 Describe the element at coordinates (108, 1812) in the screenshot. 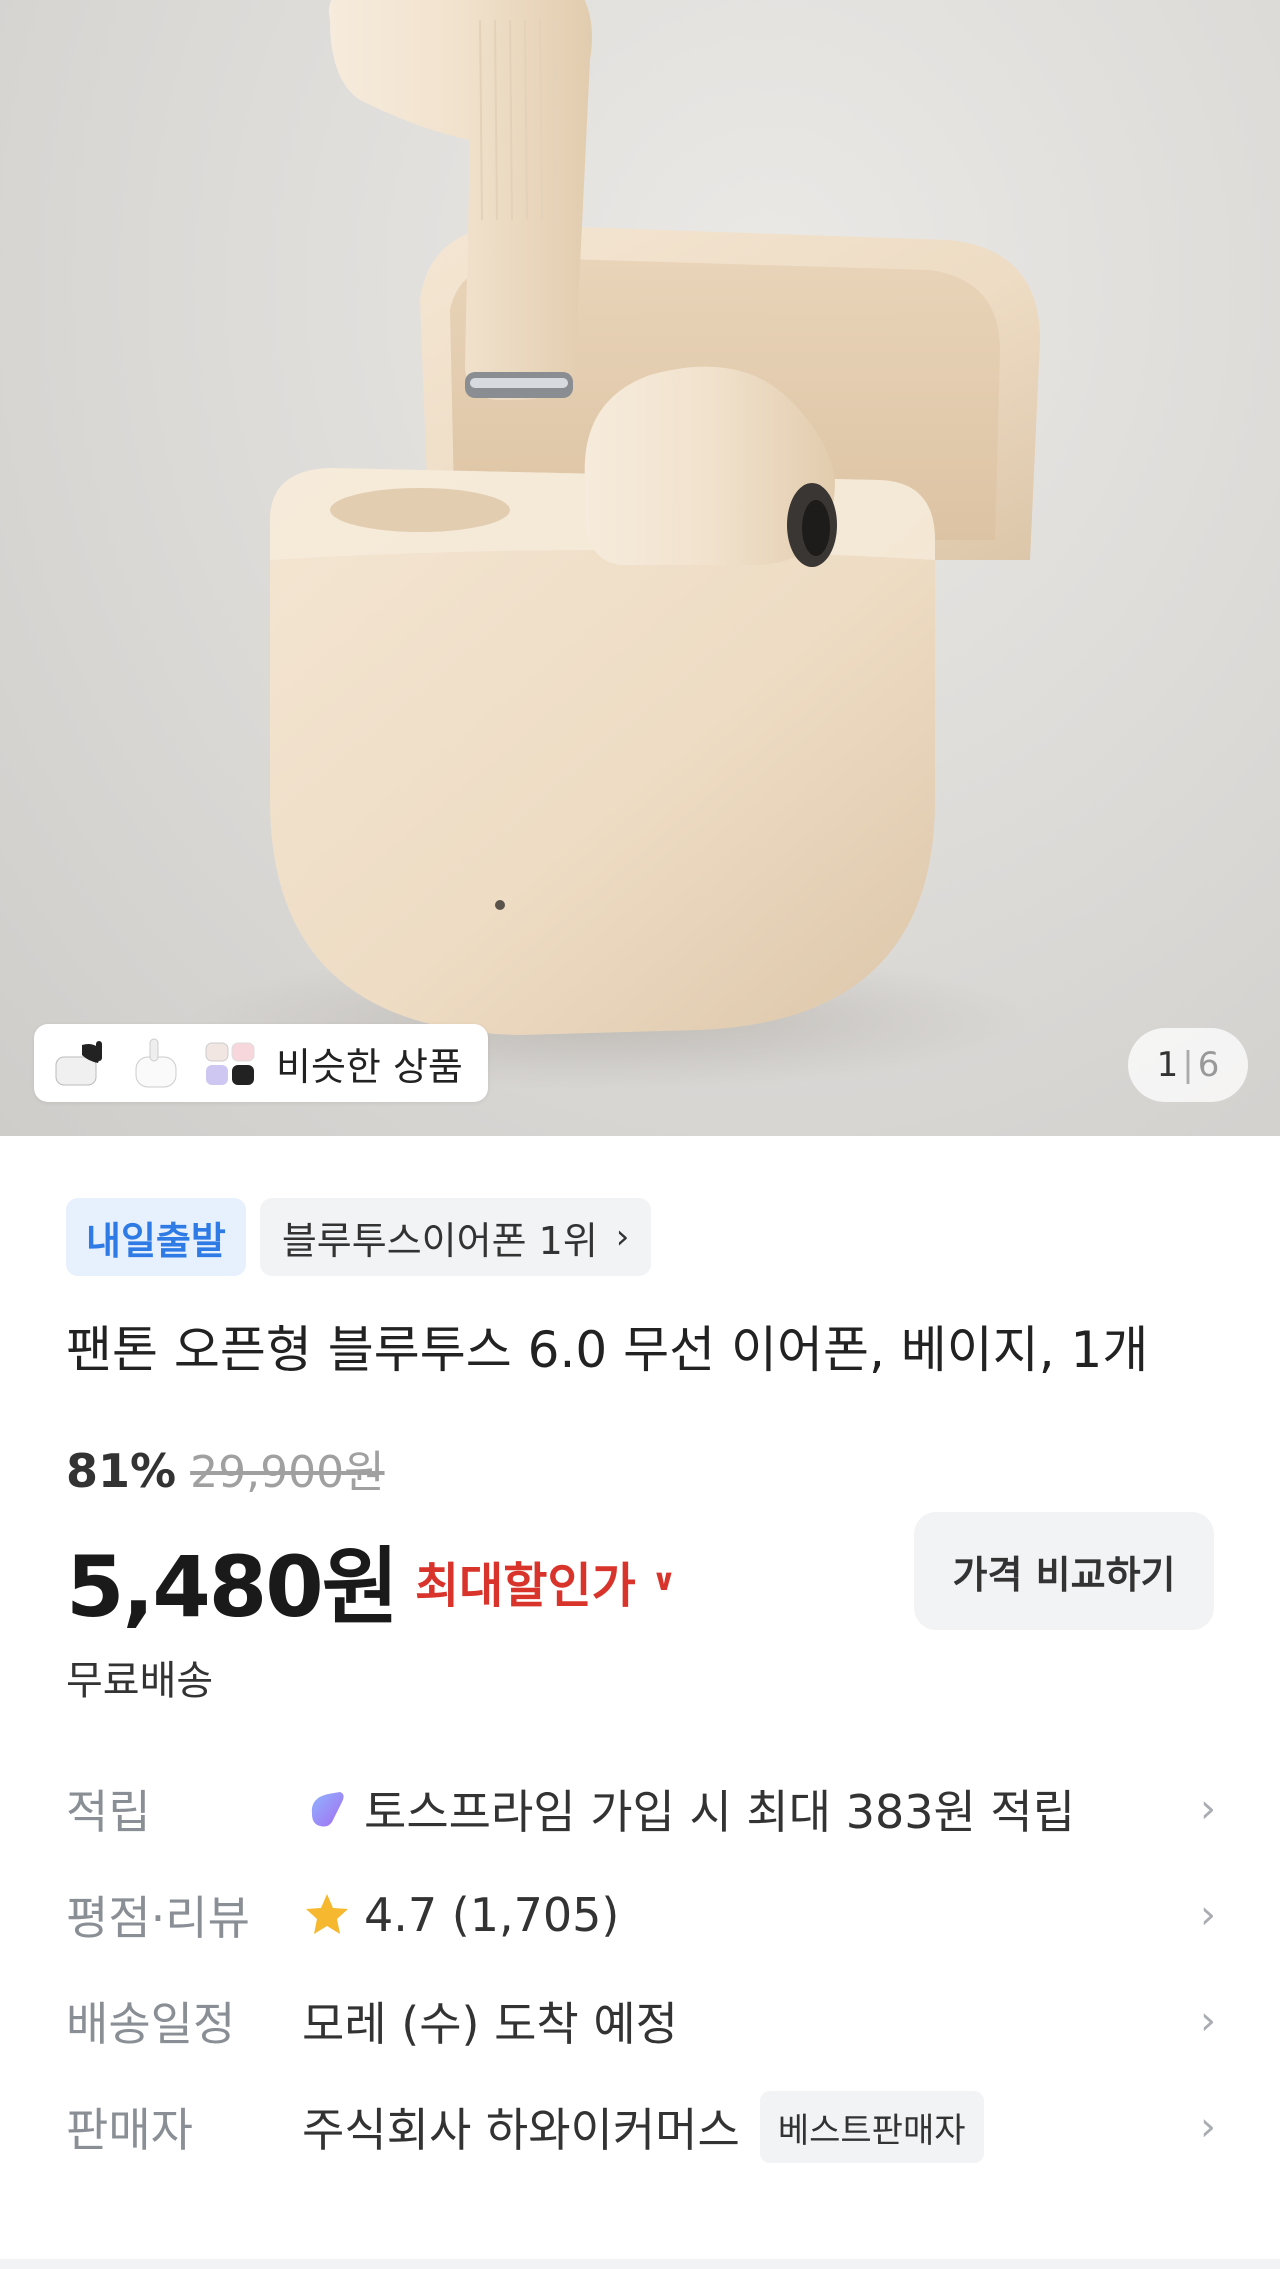

I see `info-row-label: 적립` at that location.